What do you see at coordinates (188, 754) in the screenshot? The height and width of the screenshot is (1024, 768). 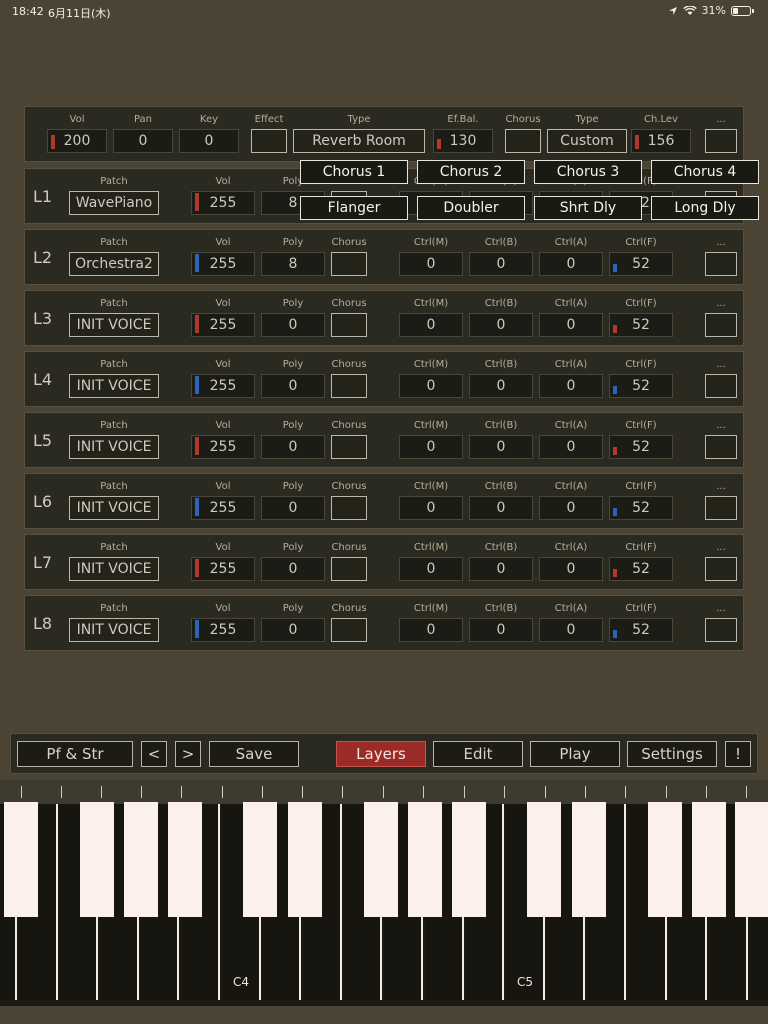 I see `next-preset-button: >` at bounding box center [188, 754].